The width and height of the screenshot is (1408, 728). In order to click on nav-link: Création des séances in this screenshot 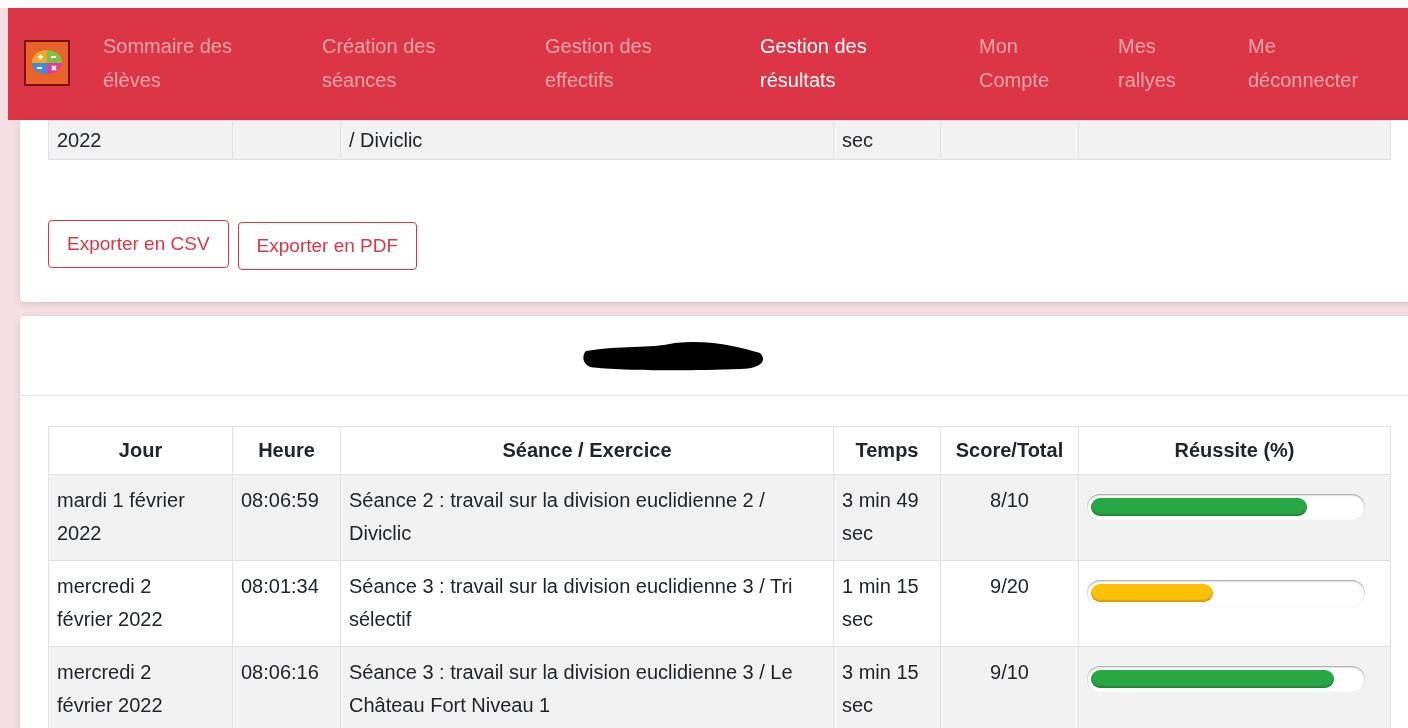, I will do `click(397, 63)`.